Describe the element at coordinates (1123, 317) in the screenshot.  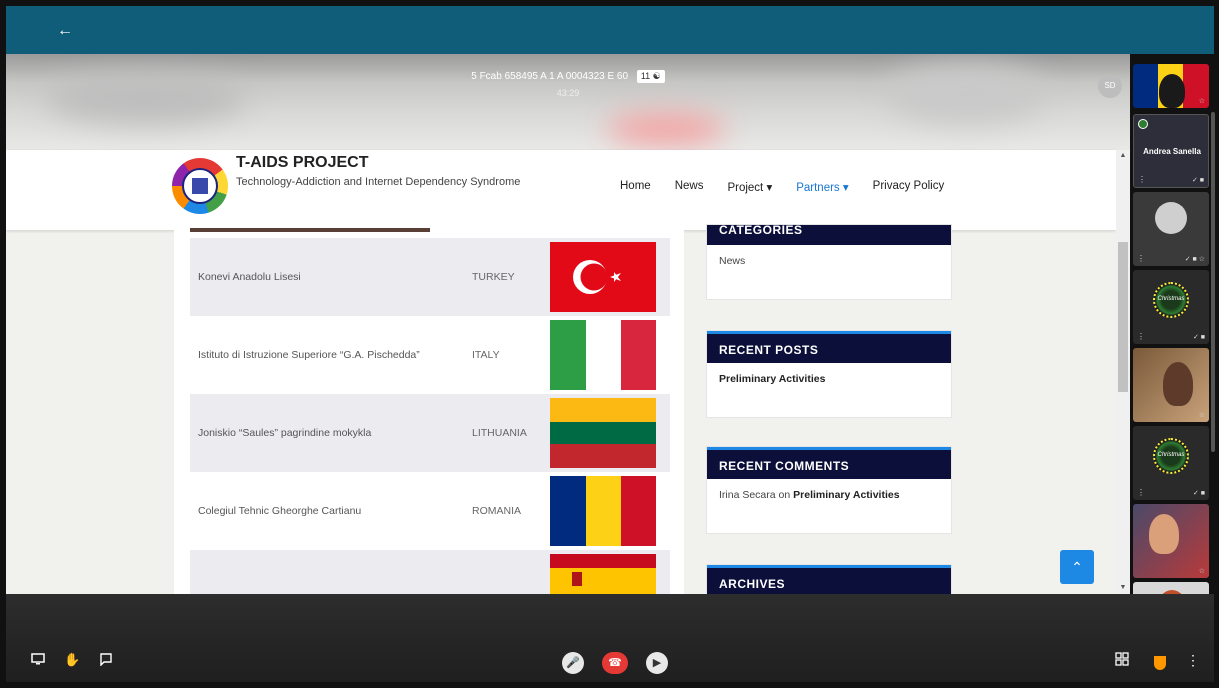
I see `scroll-thumb` at that location.